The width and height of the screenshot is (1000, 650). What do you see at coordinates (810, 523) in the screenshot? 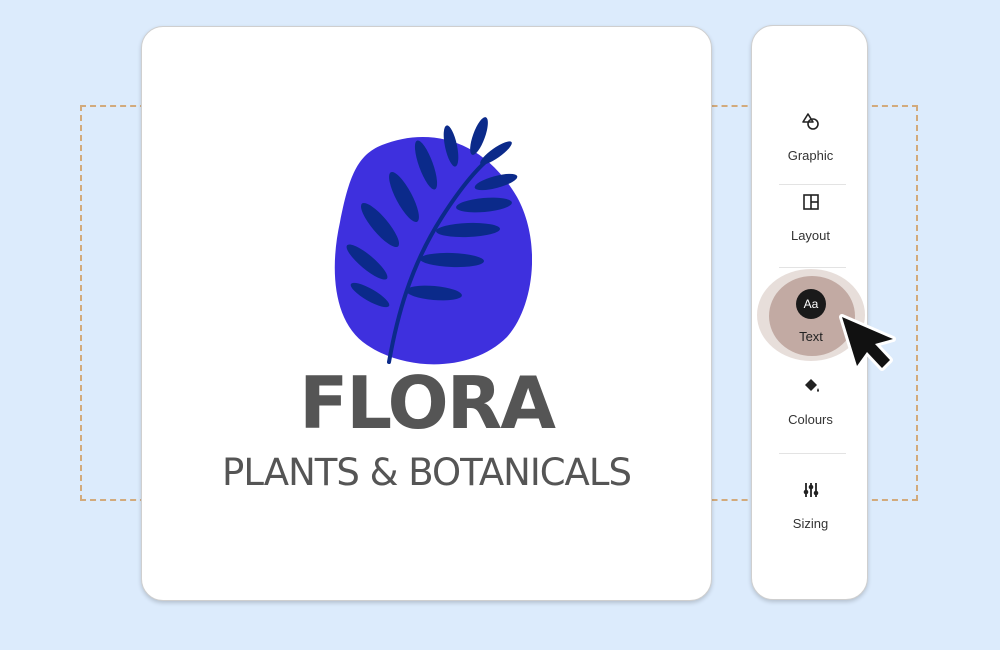
I see `toolbar-item-label: Sizing` at bounding box center [810, 523].